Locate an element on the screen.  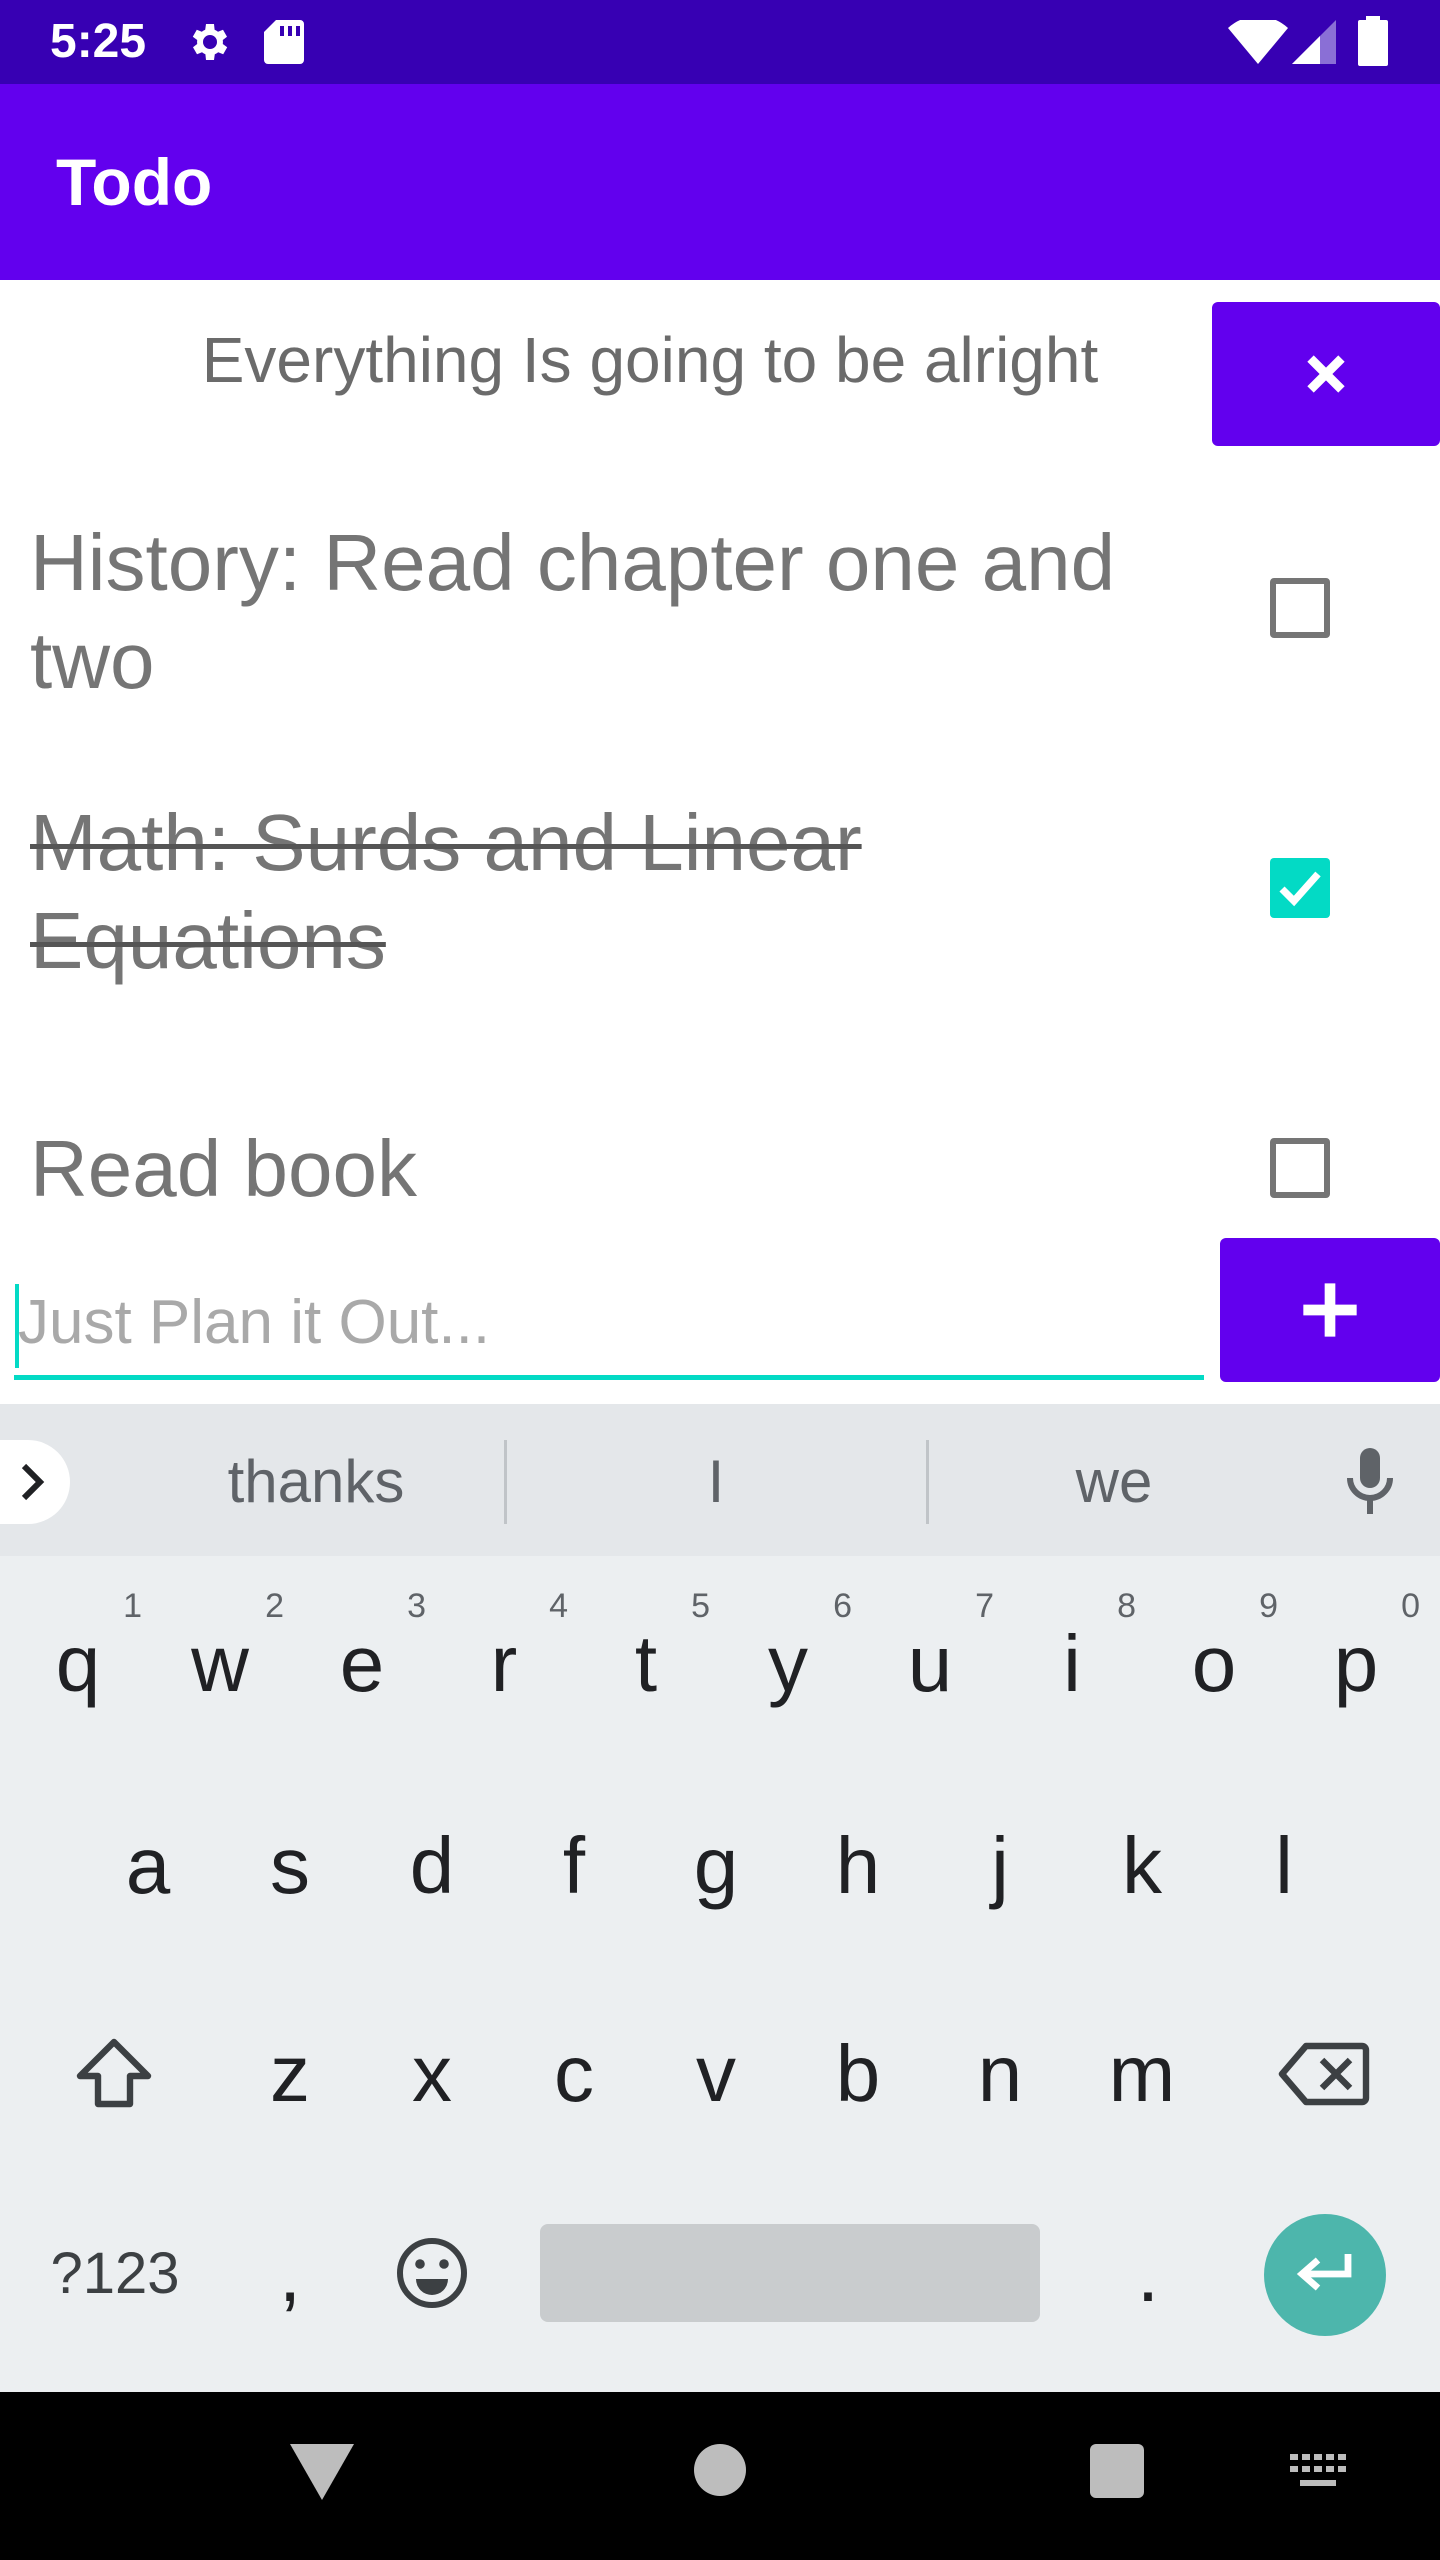
todo-item: Math: Surds and Linear Equations is located at coordinates (720, 890).